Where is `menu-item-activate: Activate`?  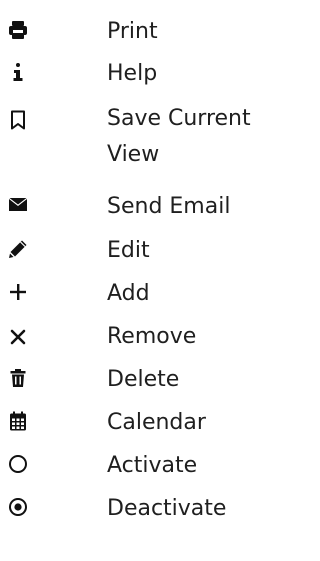
menu-item-activate: Activate is located at coordinates (131, 466).